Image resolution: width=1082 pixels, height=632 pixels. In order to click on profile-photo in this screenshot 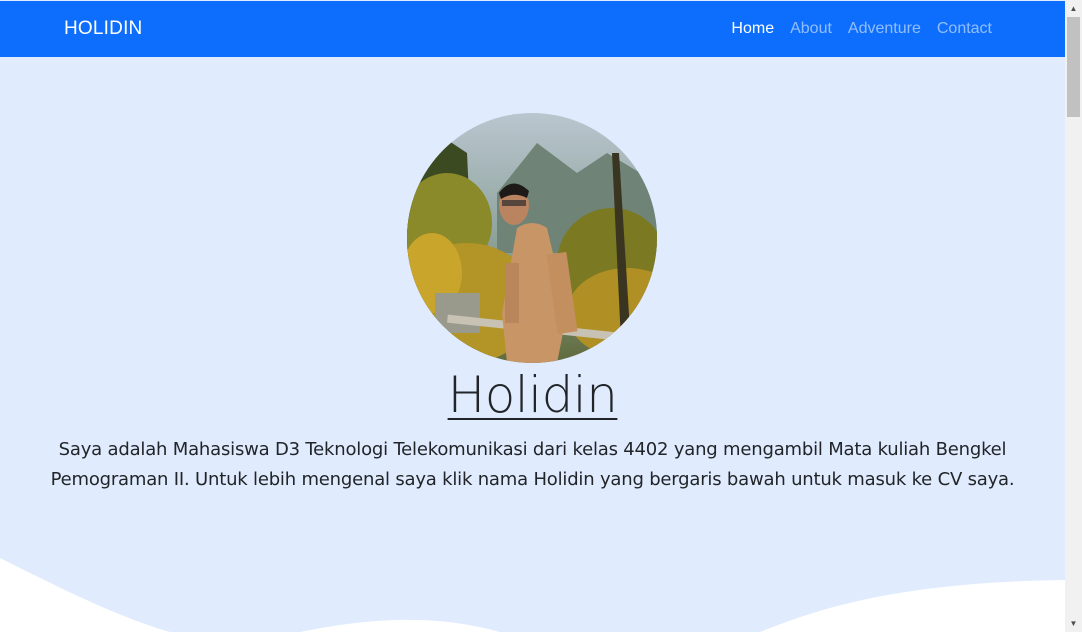, I will do `click(532, 238)`.